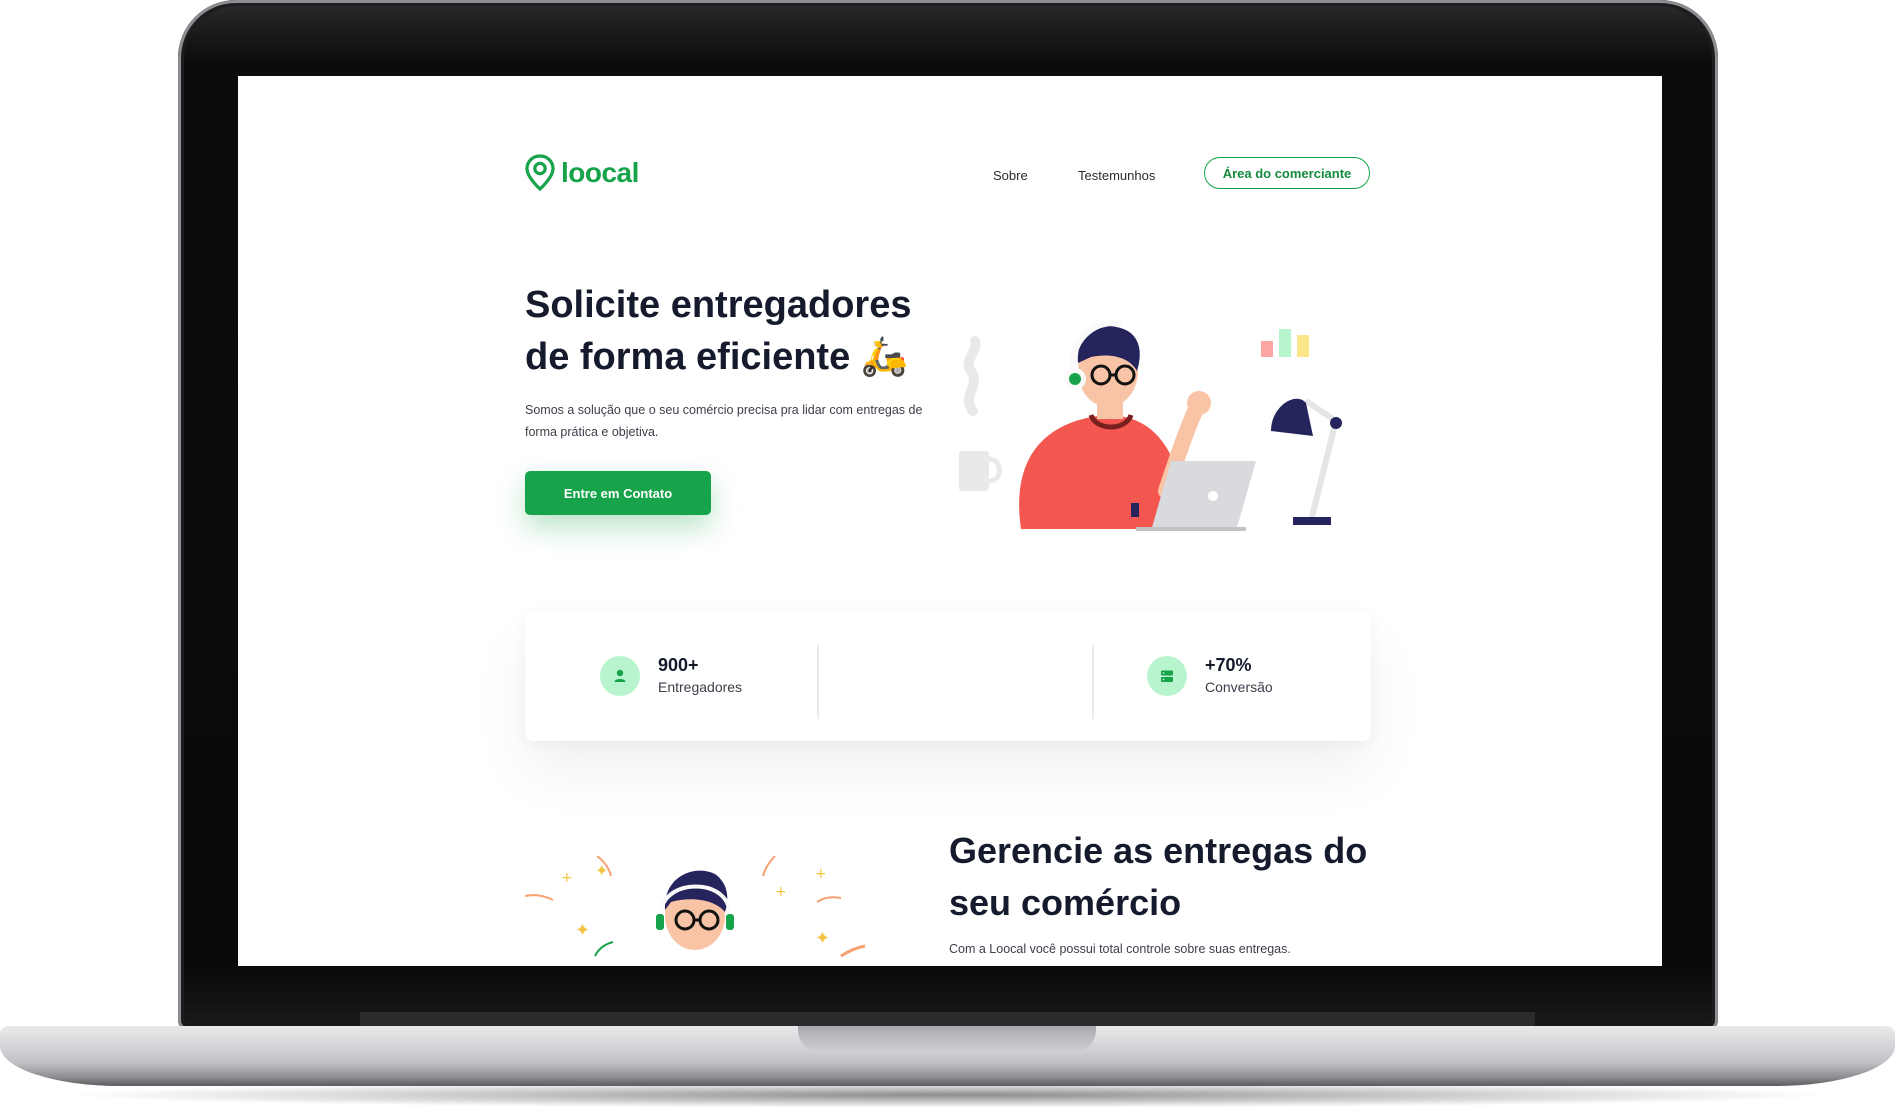 This screenshot has width=1895, height=1119. Describe the element at coordinates (695, 907) in the screenshot. I see `section2-illustration: + ✦ ✦ + + ✦` at that location.